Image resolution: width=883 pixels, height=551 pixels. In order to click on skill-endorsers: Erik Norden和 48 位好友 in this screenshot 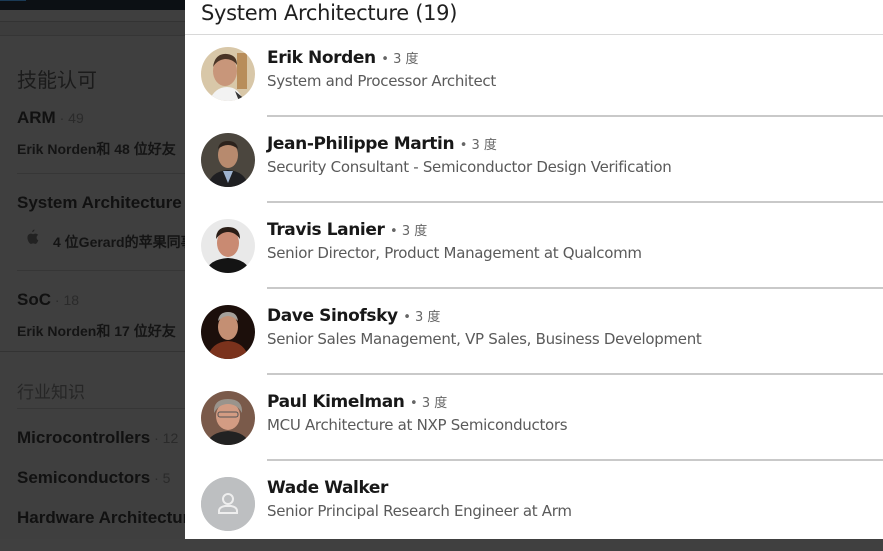, I will do `click(96, 149)`.